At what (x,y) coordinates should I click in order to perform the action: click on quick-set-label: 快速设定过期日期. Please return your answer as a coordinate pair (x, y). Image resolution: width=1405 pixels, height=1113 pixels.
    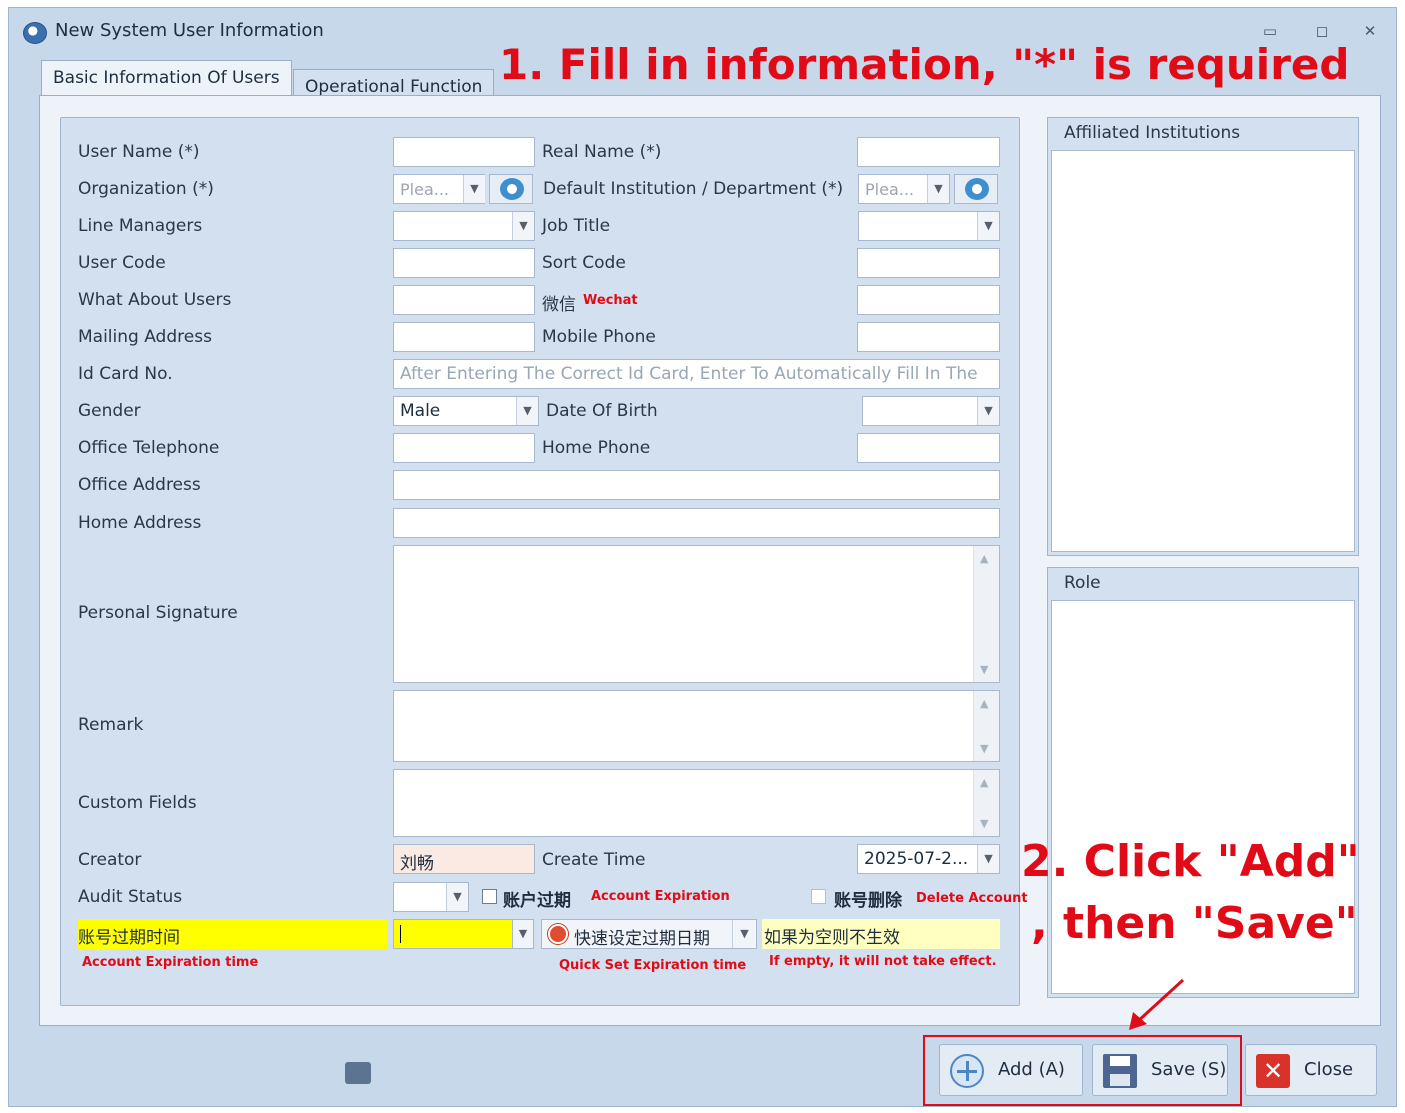
    Looking at the image, I should click on (642, 939).